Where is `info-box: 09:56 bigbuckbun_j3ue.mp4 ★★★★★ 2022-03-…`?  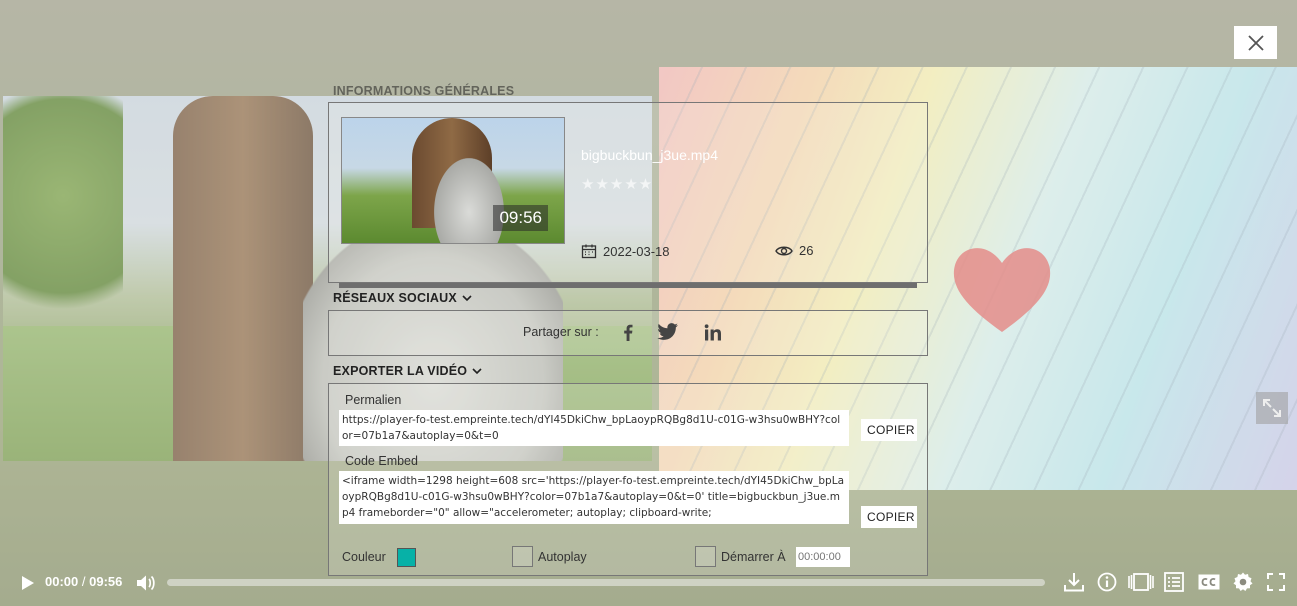
info-box: 09:56 bigbuckbun_j3ue.mp4 ★★★★★ 2022-03-… is located at coordinates (628, 195).